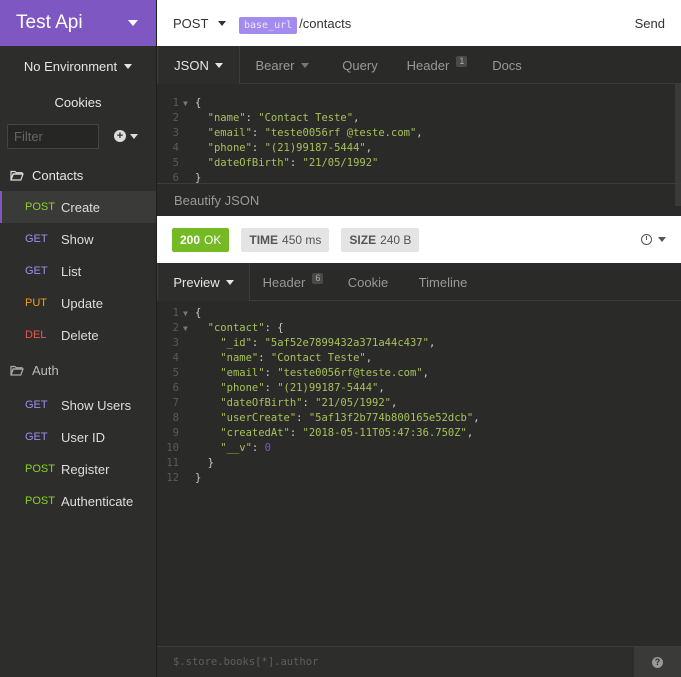 The width and height of the screenshot is (681, 677). Describe the element at coordinates (507, 65) in the screenshot. I see `tab-docs: Docs` at that location.